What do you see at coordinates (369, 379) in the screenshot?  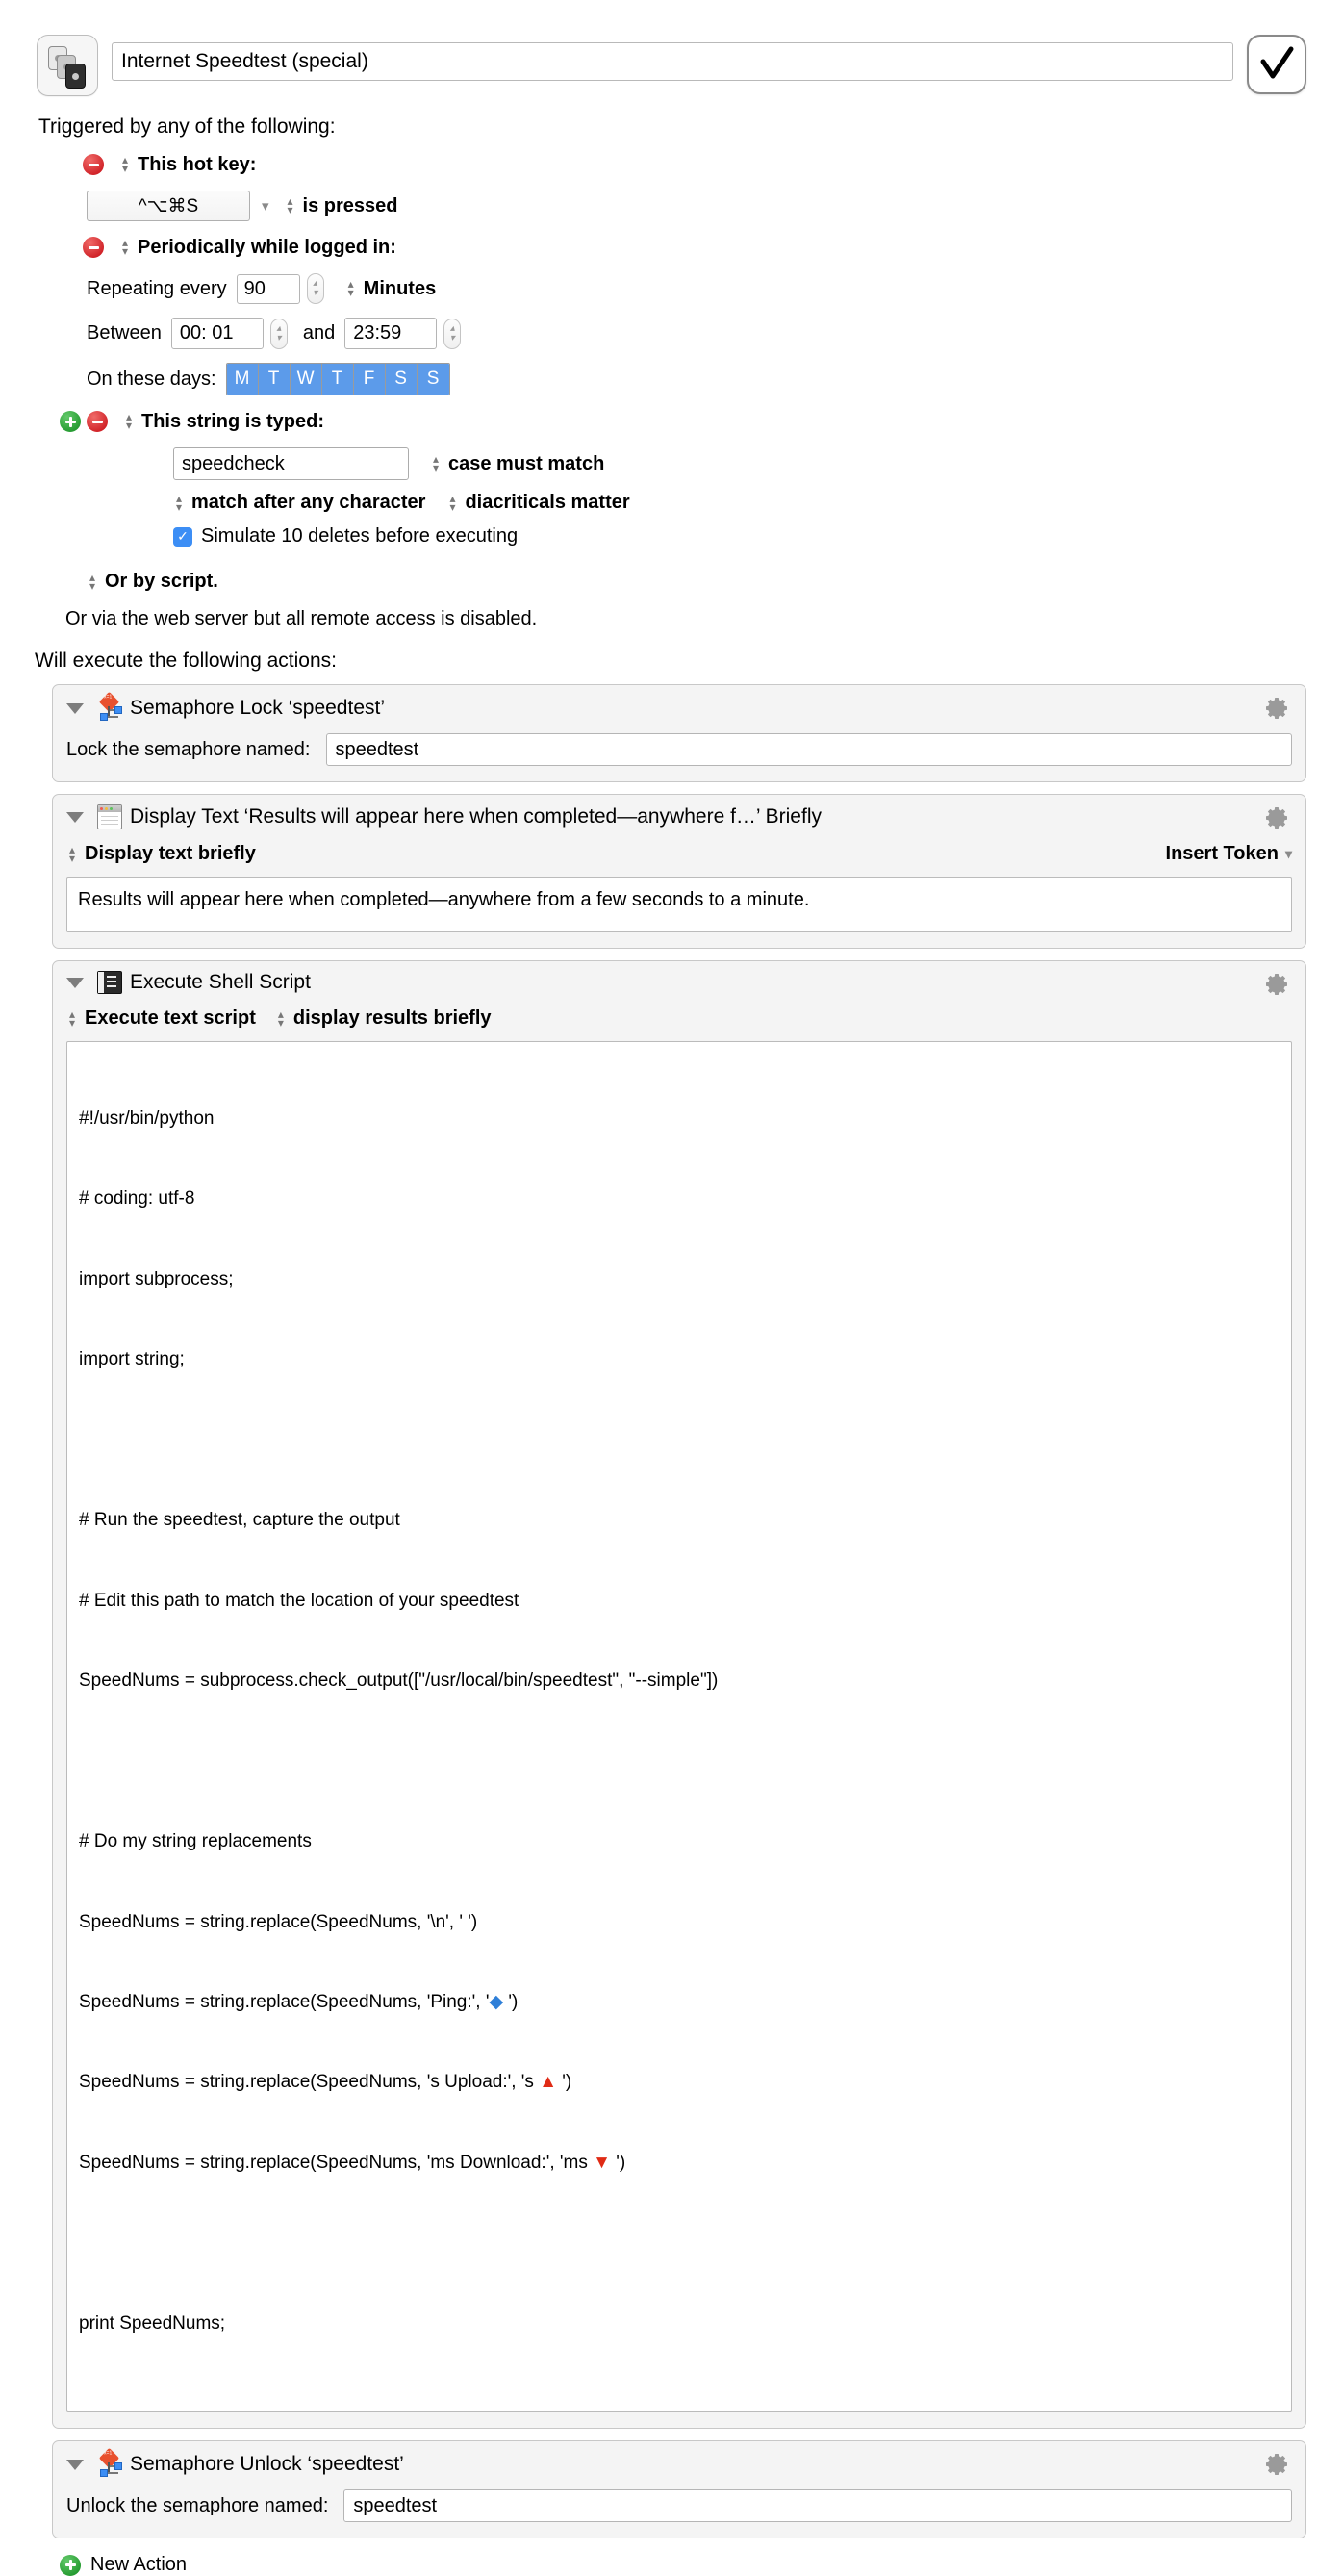 I see `day-toggle: F` at bounding box center [369, 379].